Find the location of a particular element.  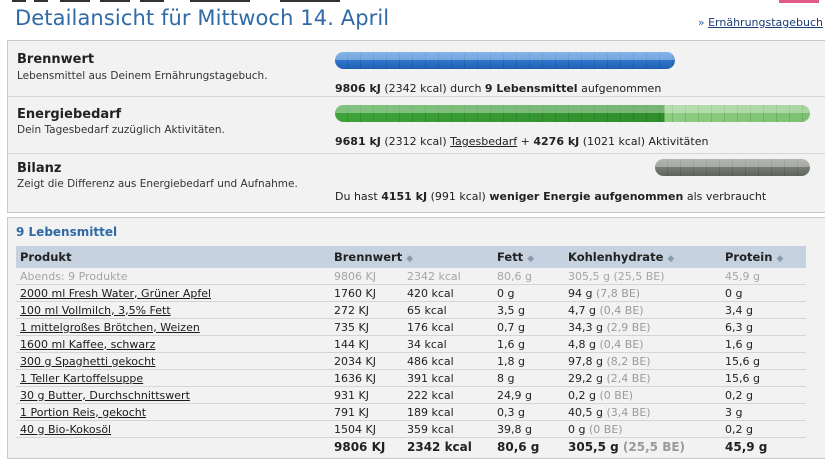

food-fett: 24,9 g is located at coordinates (528, 395).